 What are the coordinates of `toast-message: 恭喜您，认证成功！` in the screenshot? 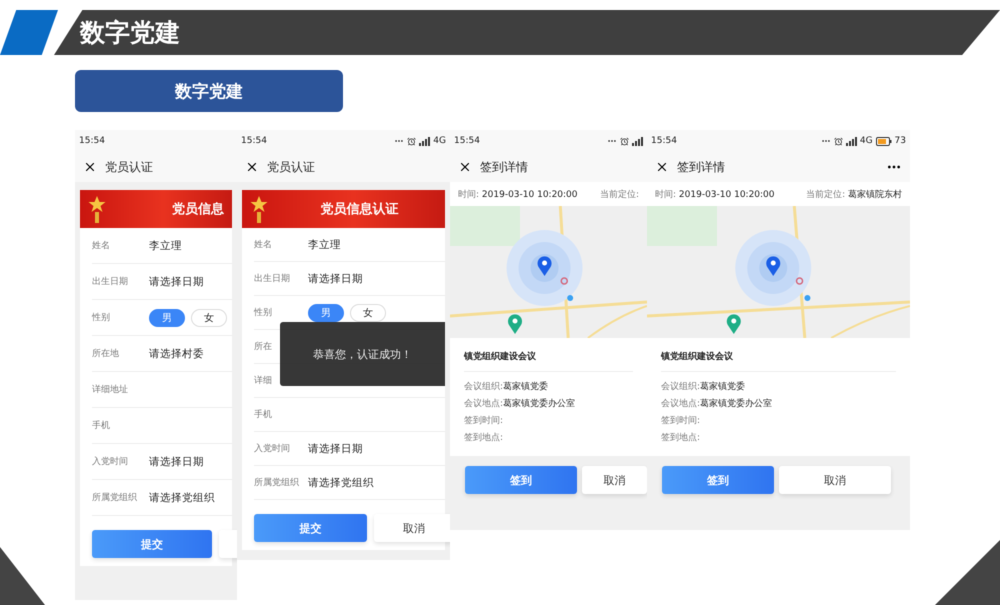 It's located at (362, 354).